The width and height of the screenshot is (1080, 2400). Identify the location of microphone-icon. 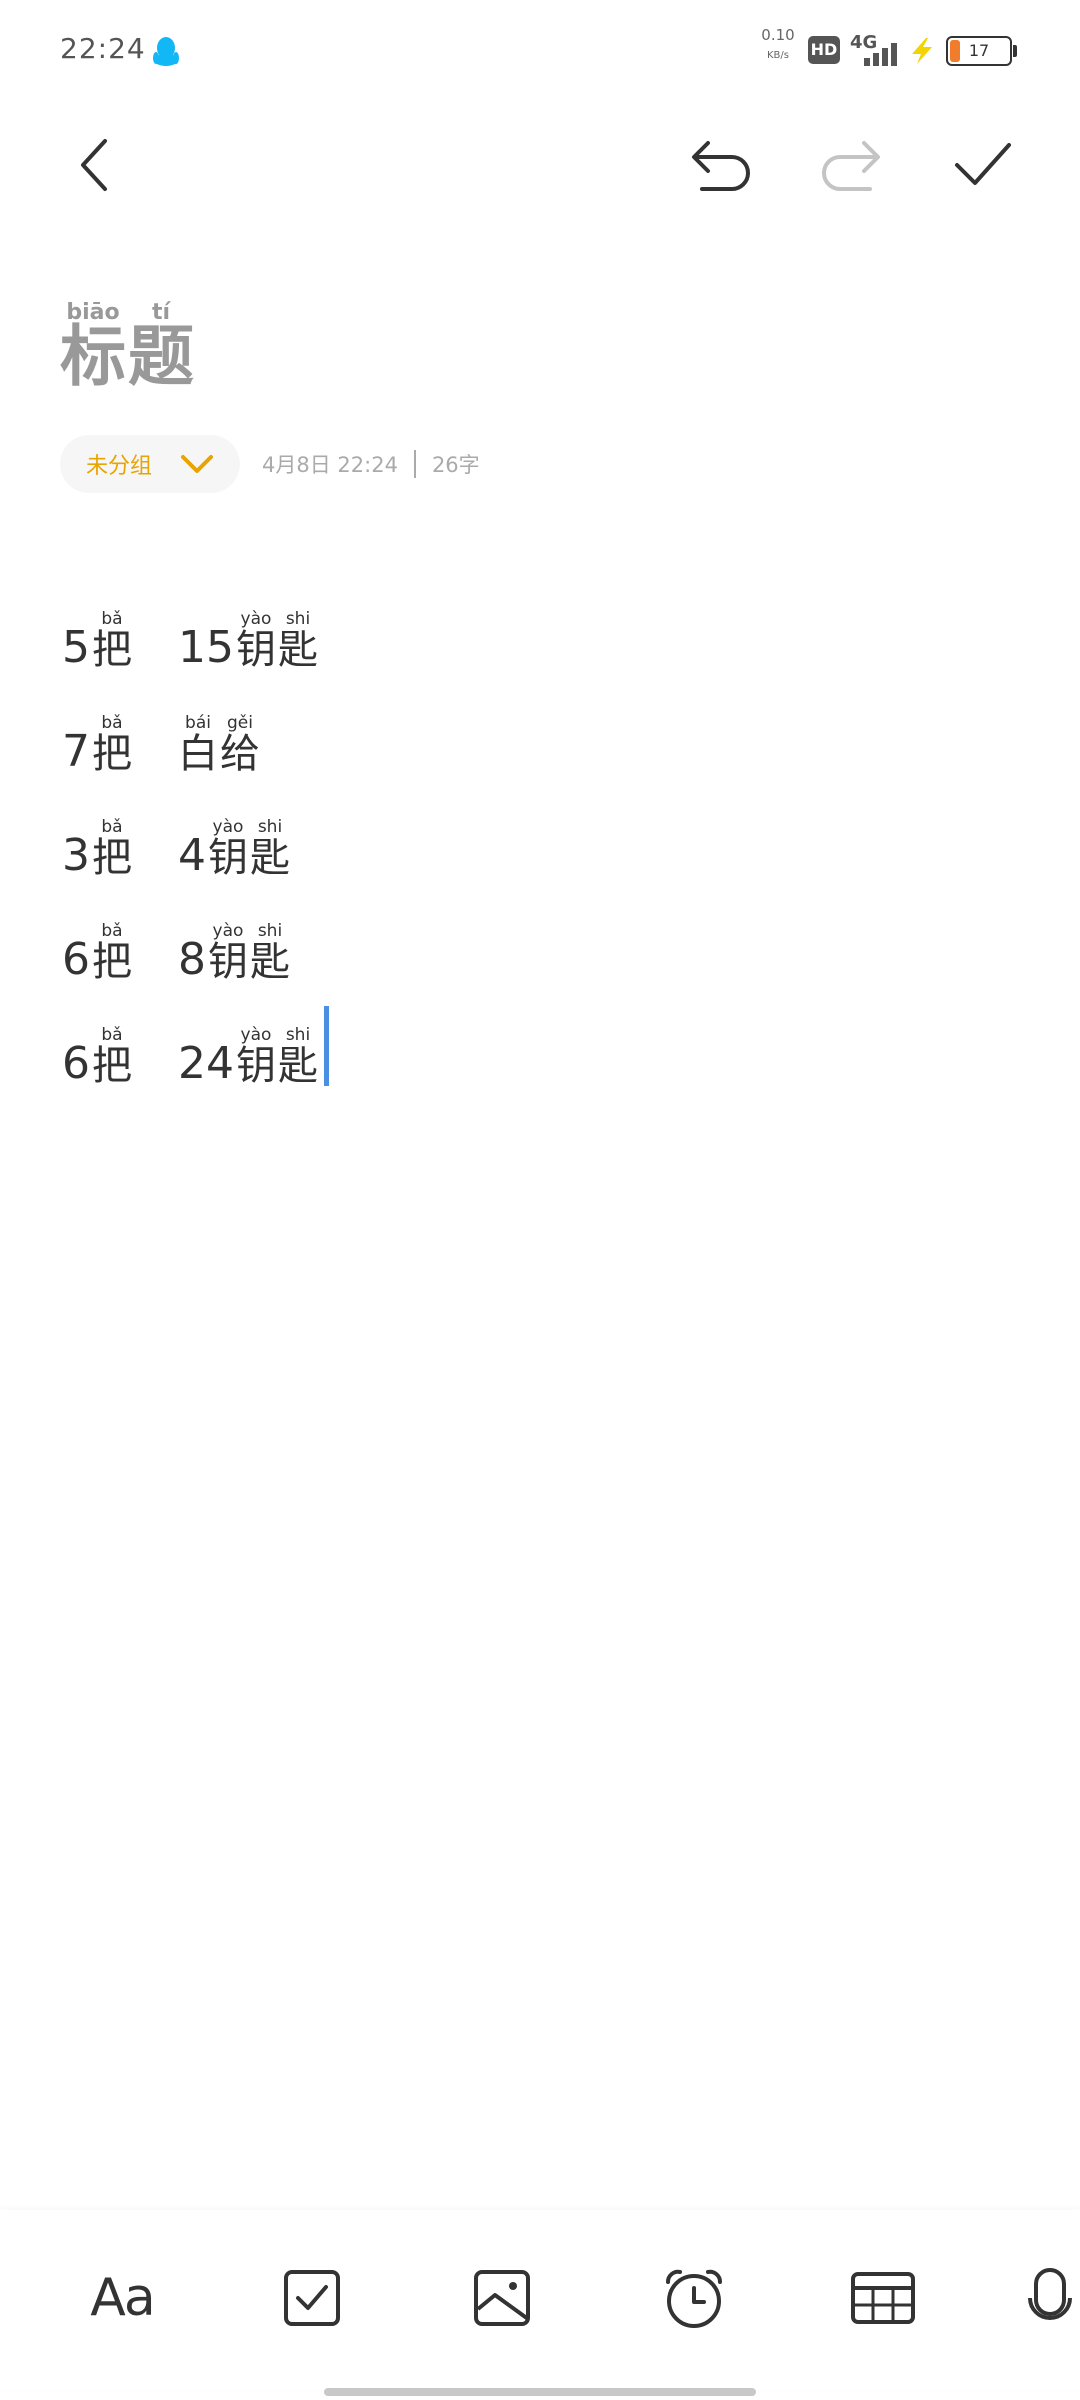
(1050, 2293).